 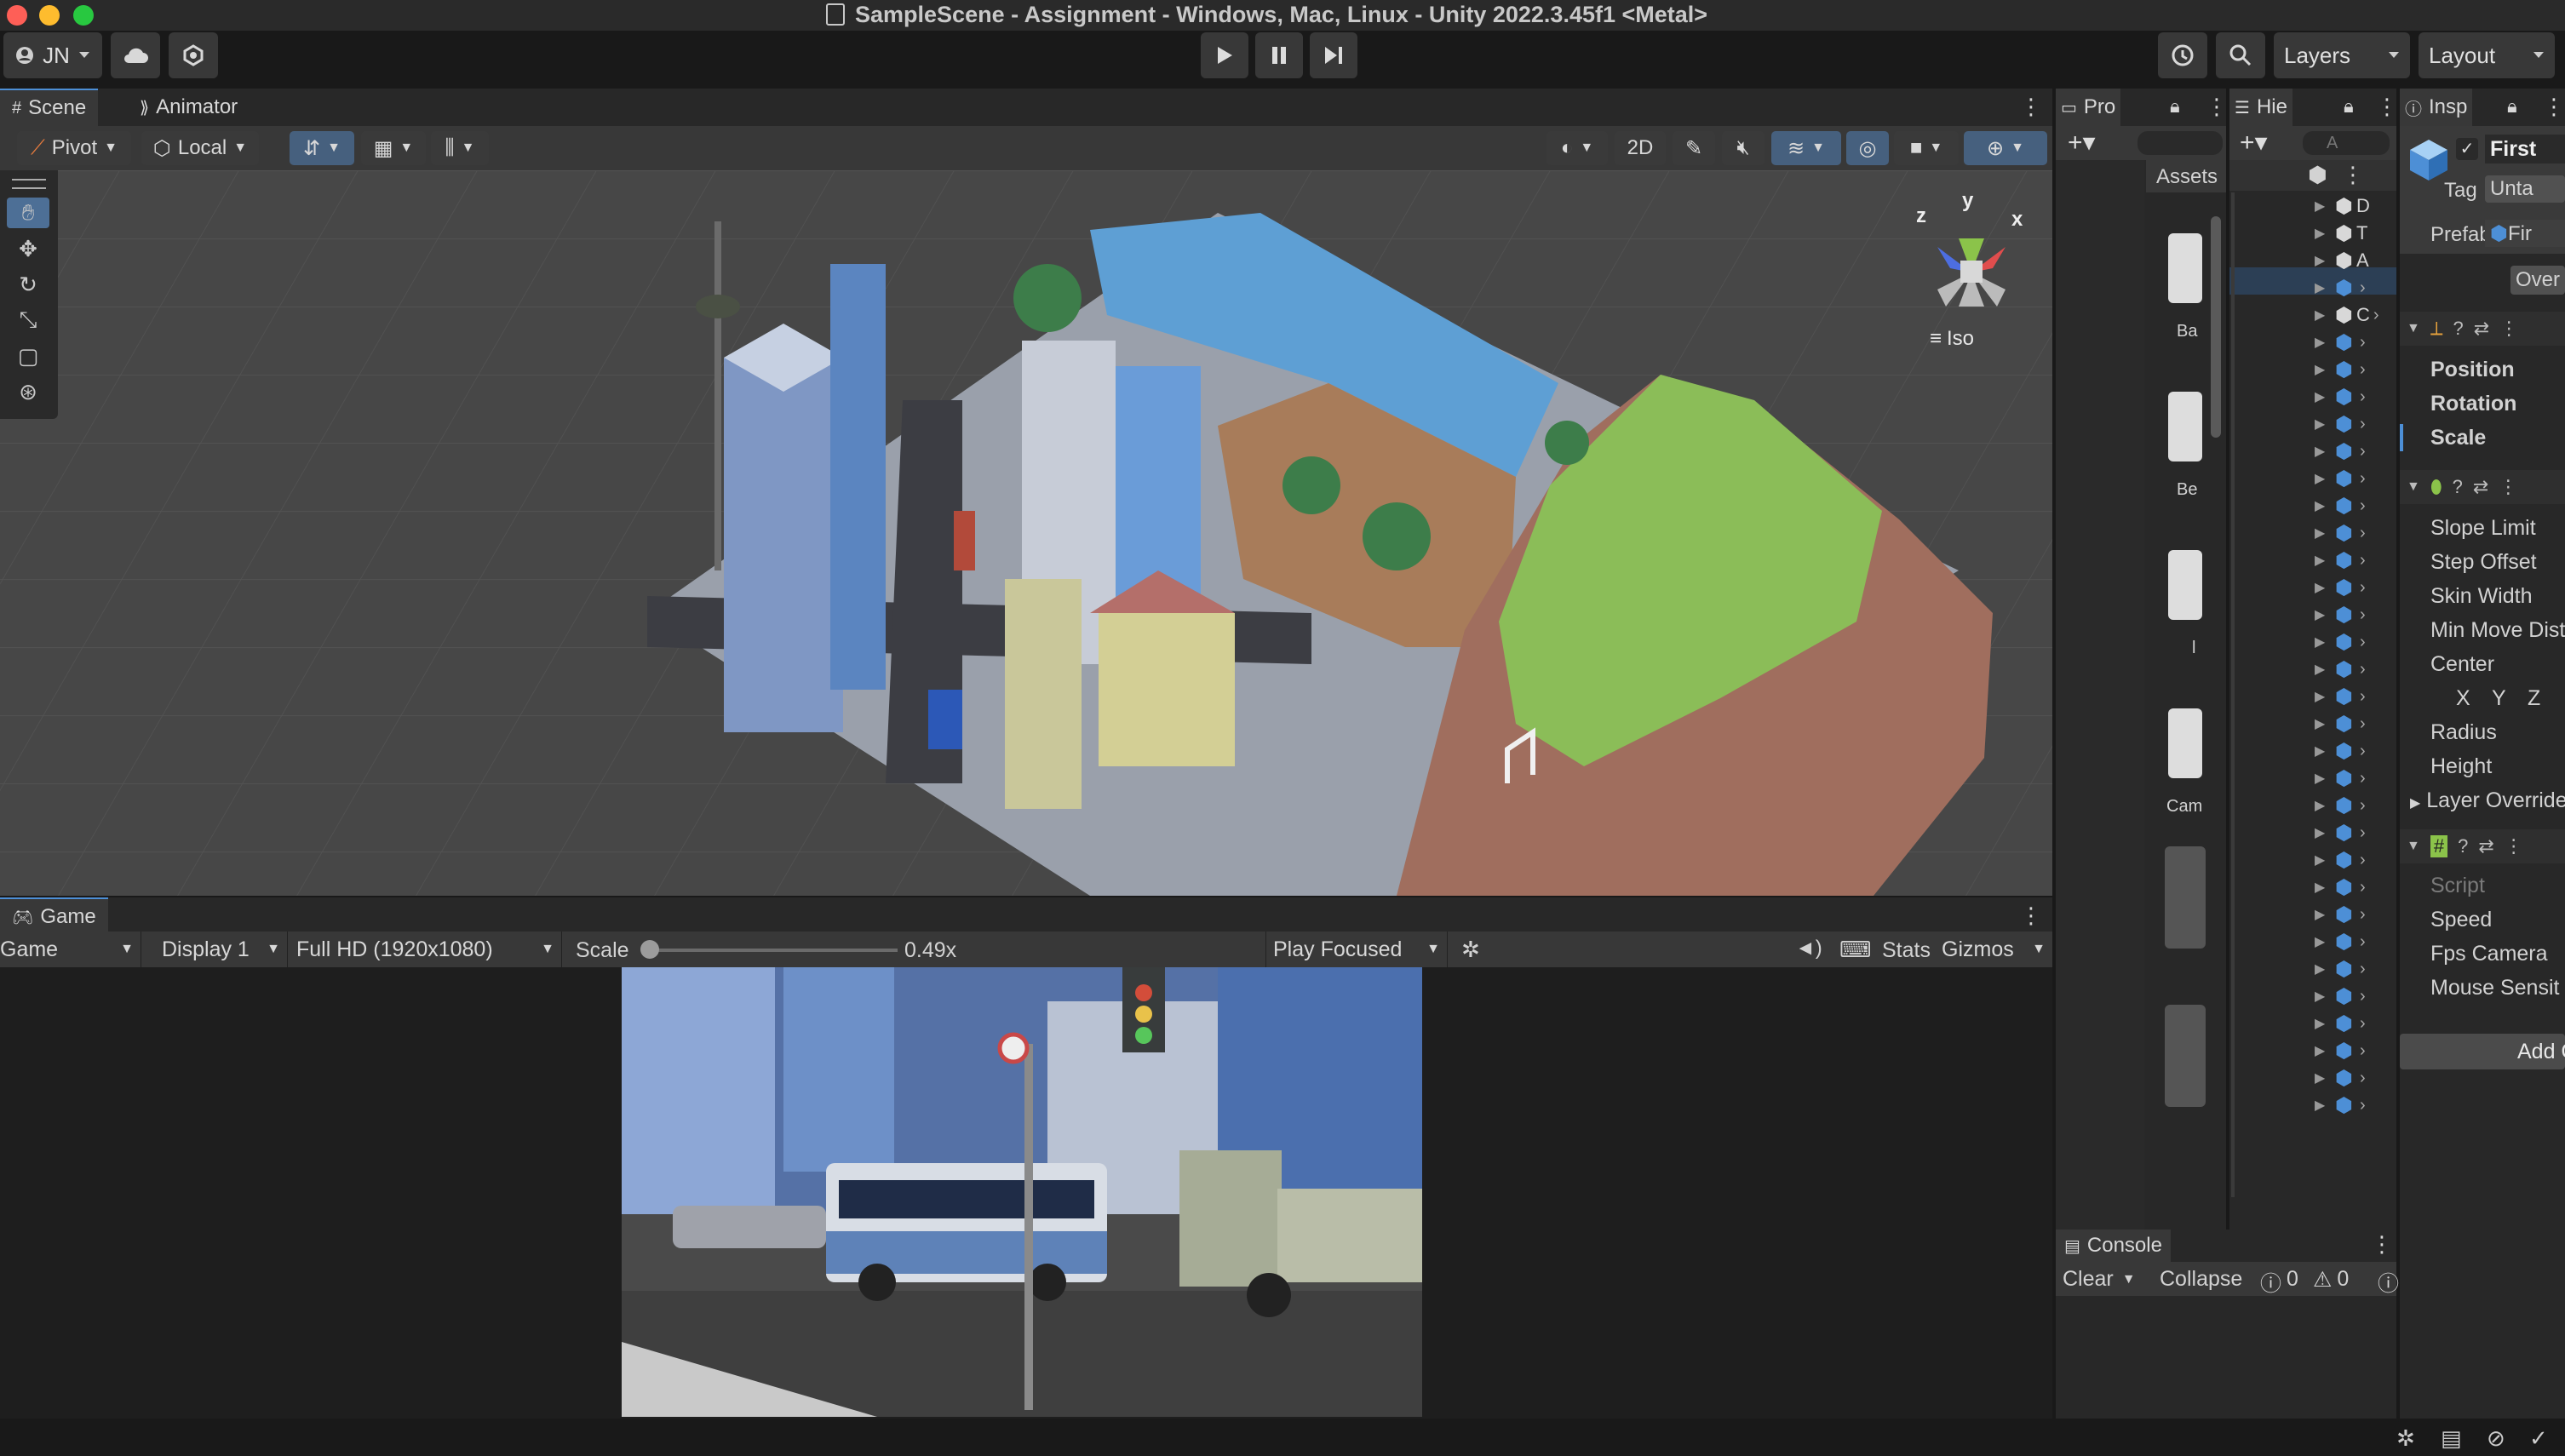 What do you see at coordinates (1279, 55) in the screenshot?
I see `pause-button` at bounding box center [1279, 55].